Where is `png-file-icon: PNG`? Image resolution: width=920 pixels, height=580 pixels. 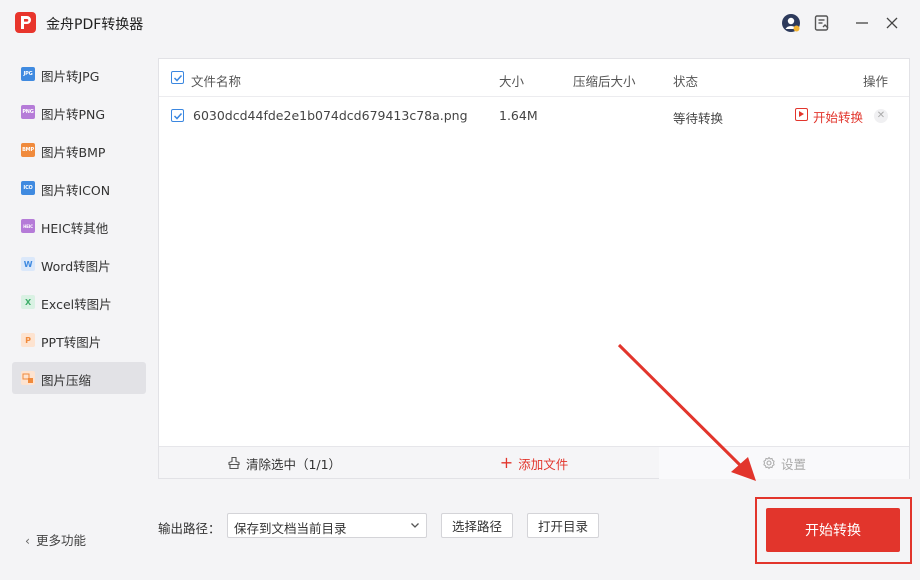 png-file-icon: PNG is located at coordinates (28, 112).